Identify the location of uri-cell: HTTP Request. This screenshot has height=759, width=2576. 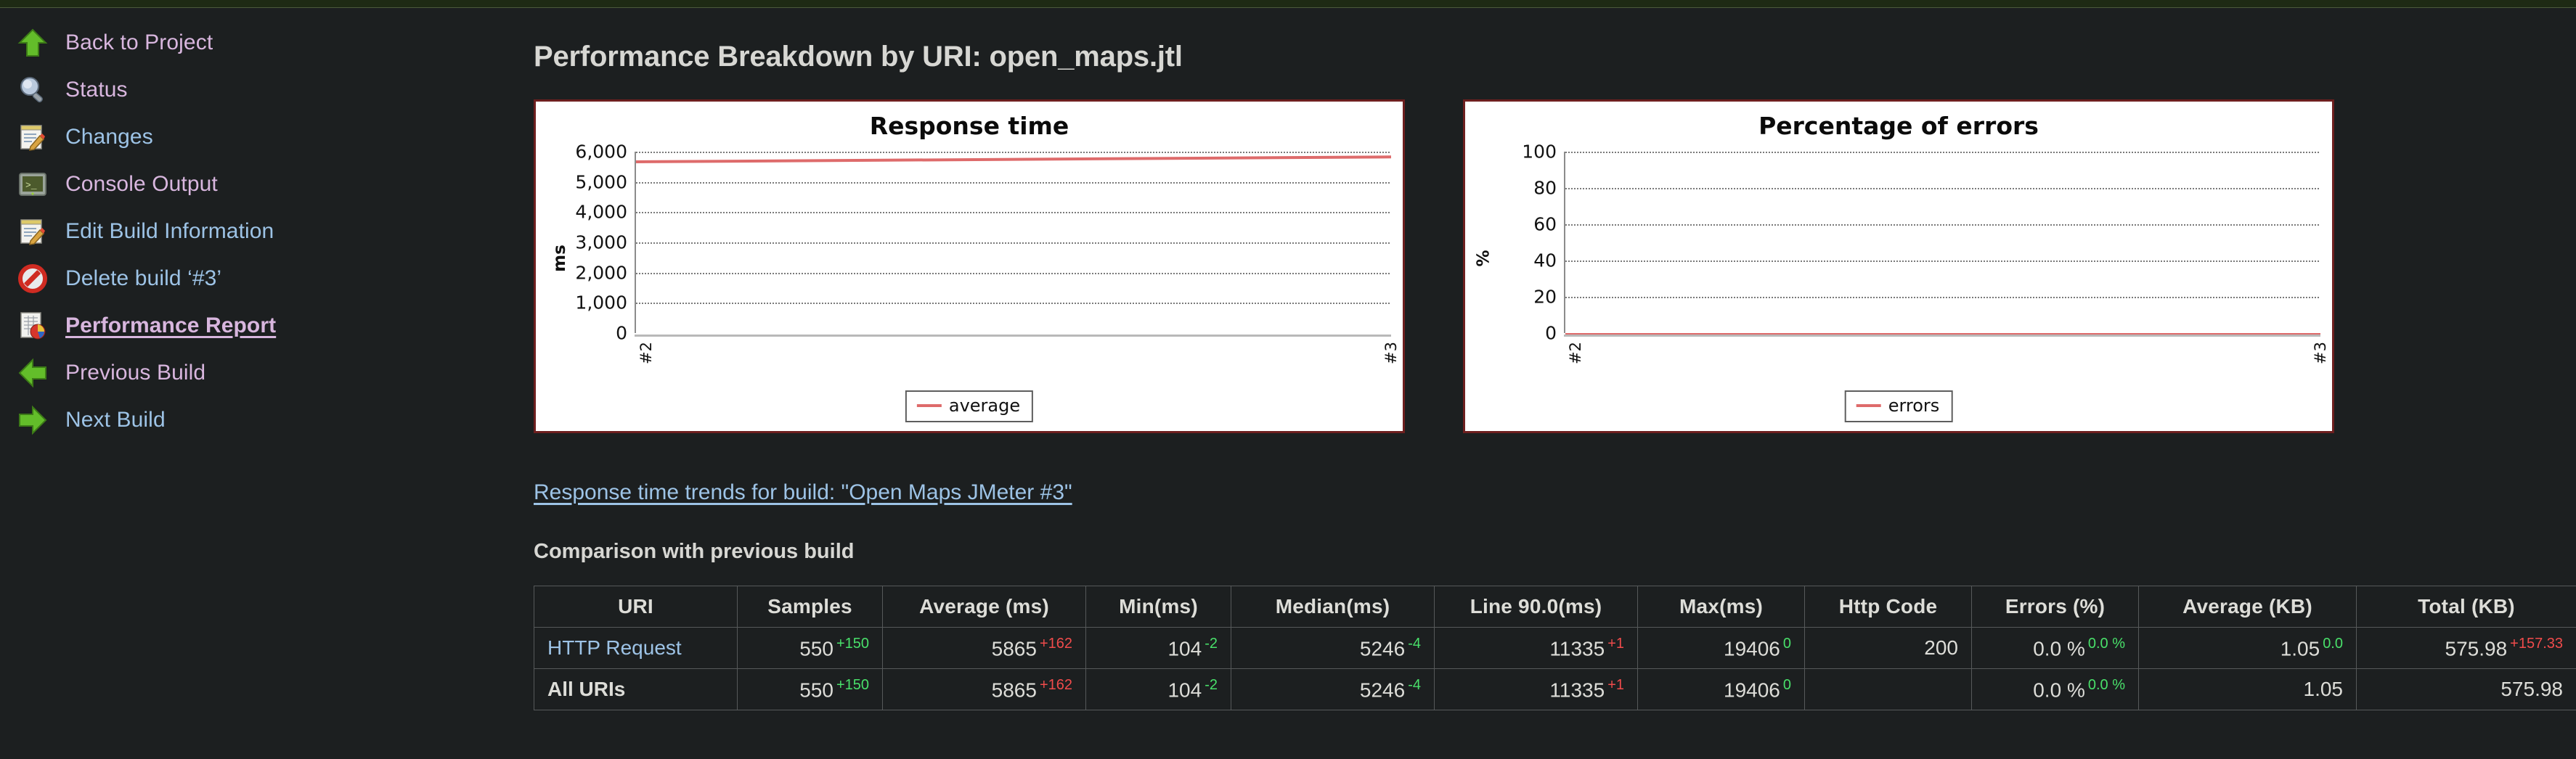
(636, 648).